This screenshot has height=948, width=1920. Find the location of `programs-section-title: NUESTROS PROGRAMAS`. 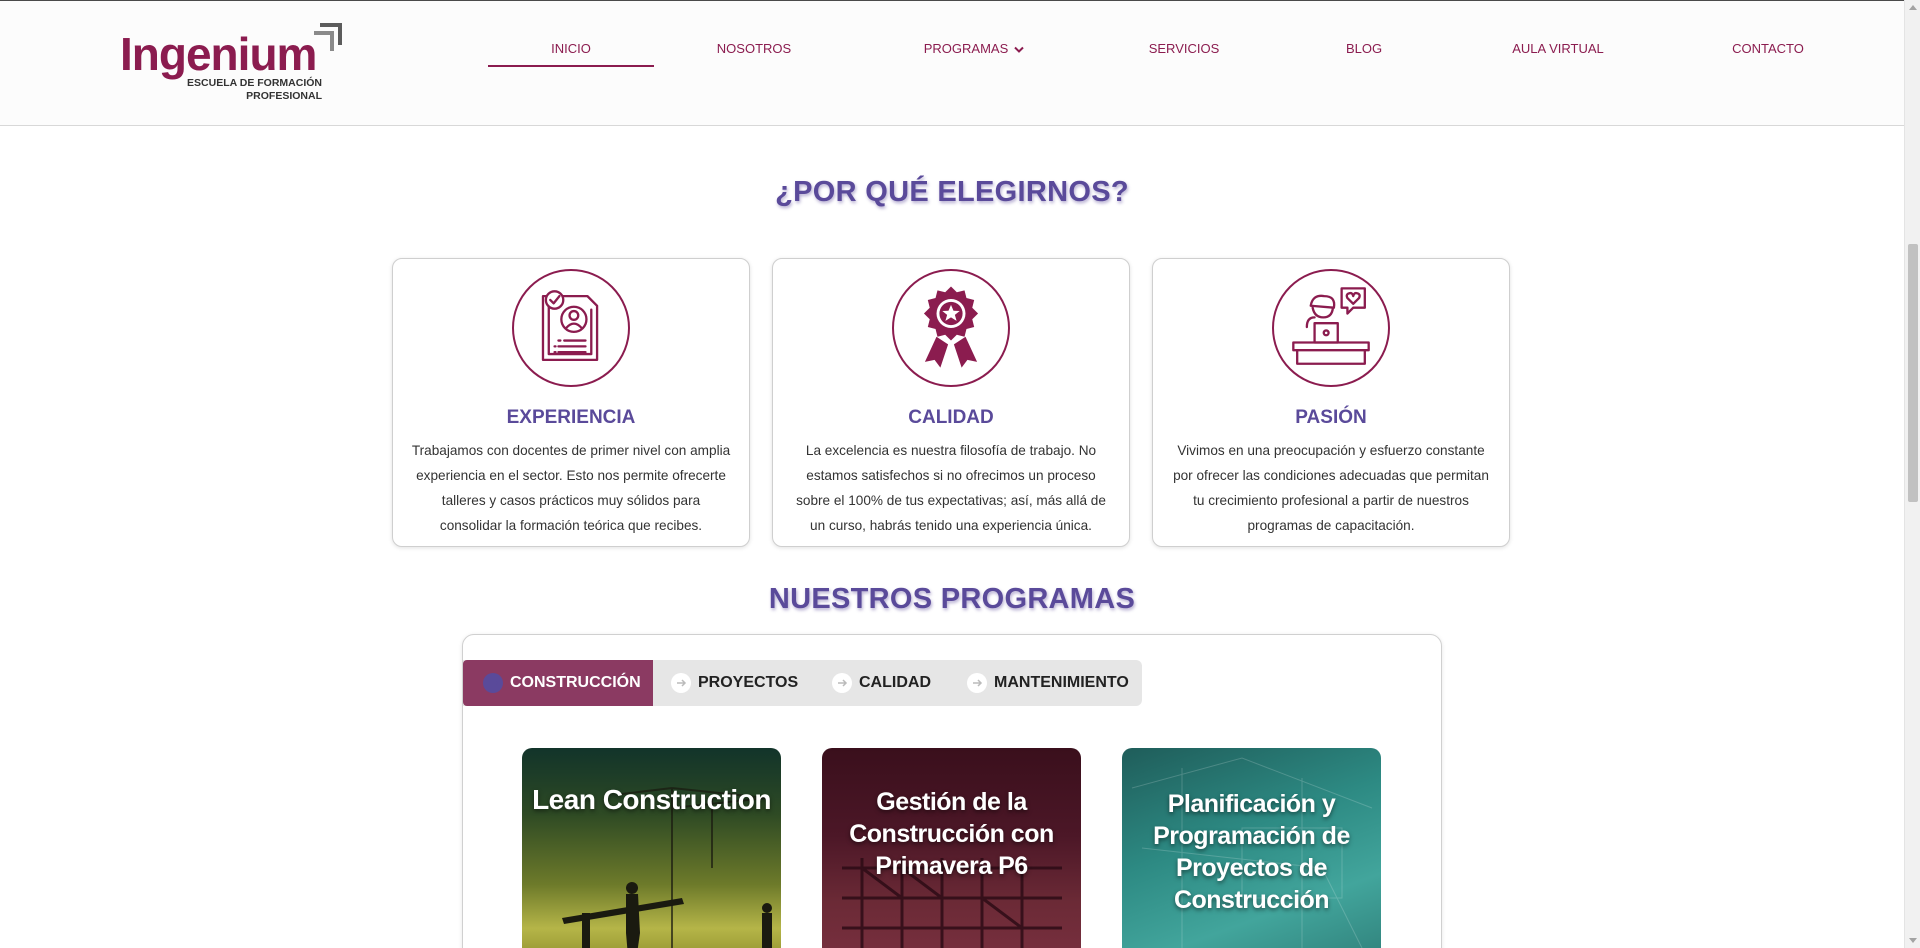

programs-section-title: NUESTROS PROGRAMAS is located at coordinates (952, 599).